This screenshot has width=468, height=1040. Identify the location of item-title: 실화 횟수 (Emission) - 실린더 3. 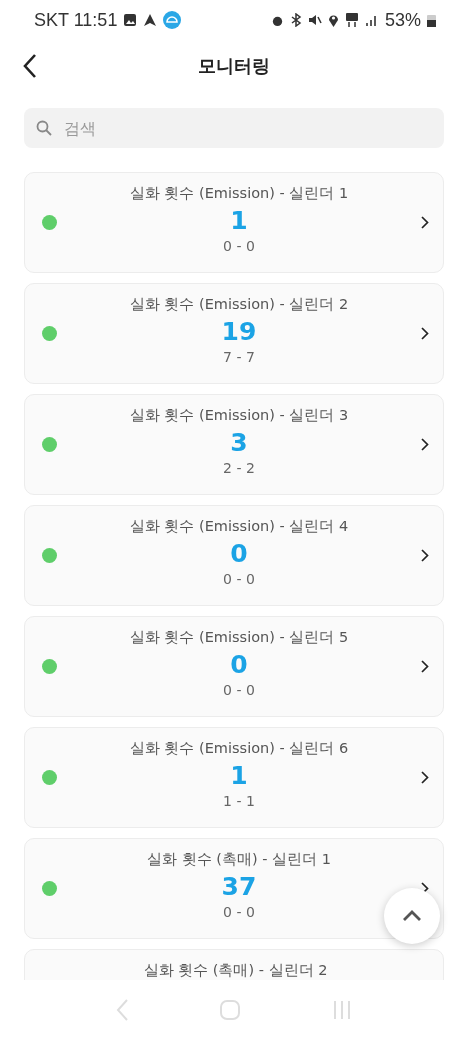
(239, 415).